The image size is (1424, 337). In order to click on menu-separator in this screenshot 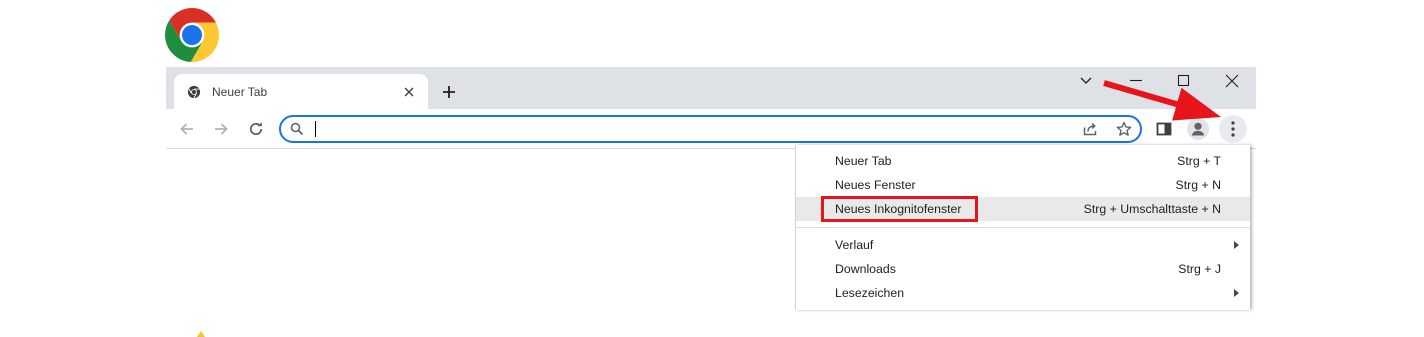, I will do `click(1023, 227)`.